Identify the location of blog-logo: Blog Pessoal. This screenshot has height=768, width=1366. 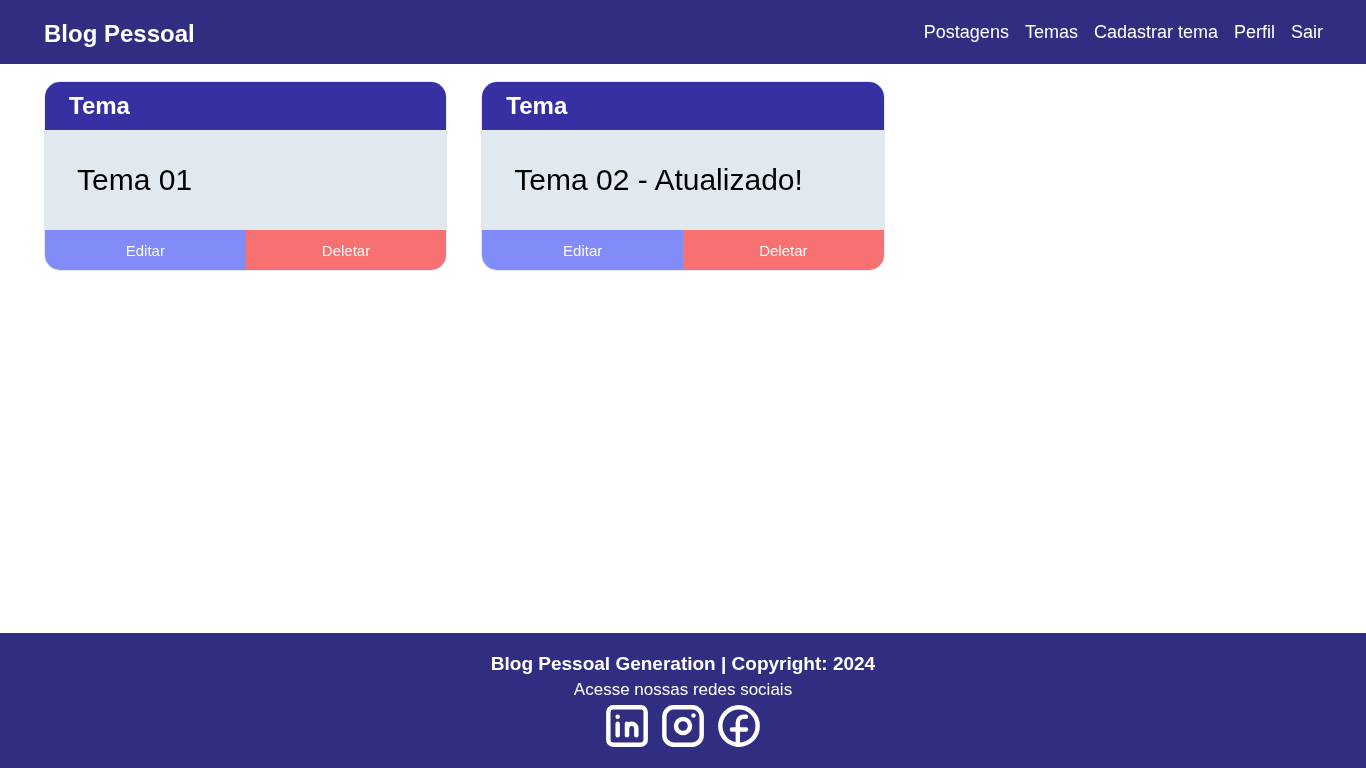
(119, 34).